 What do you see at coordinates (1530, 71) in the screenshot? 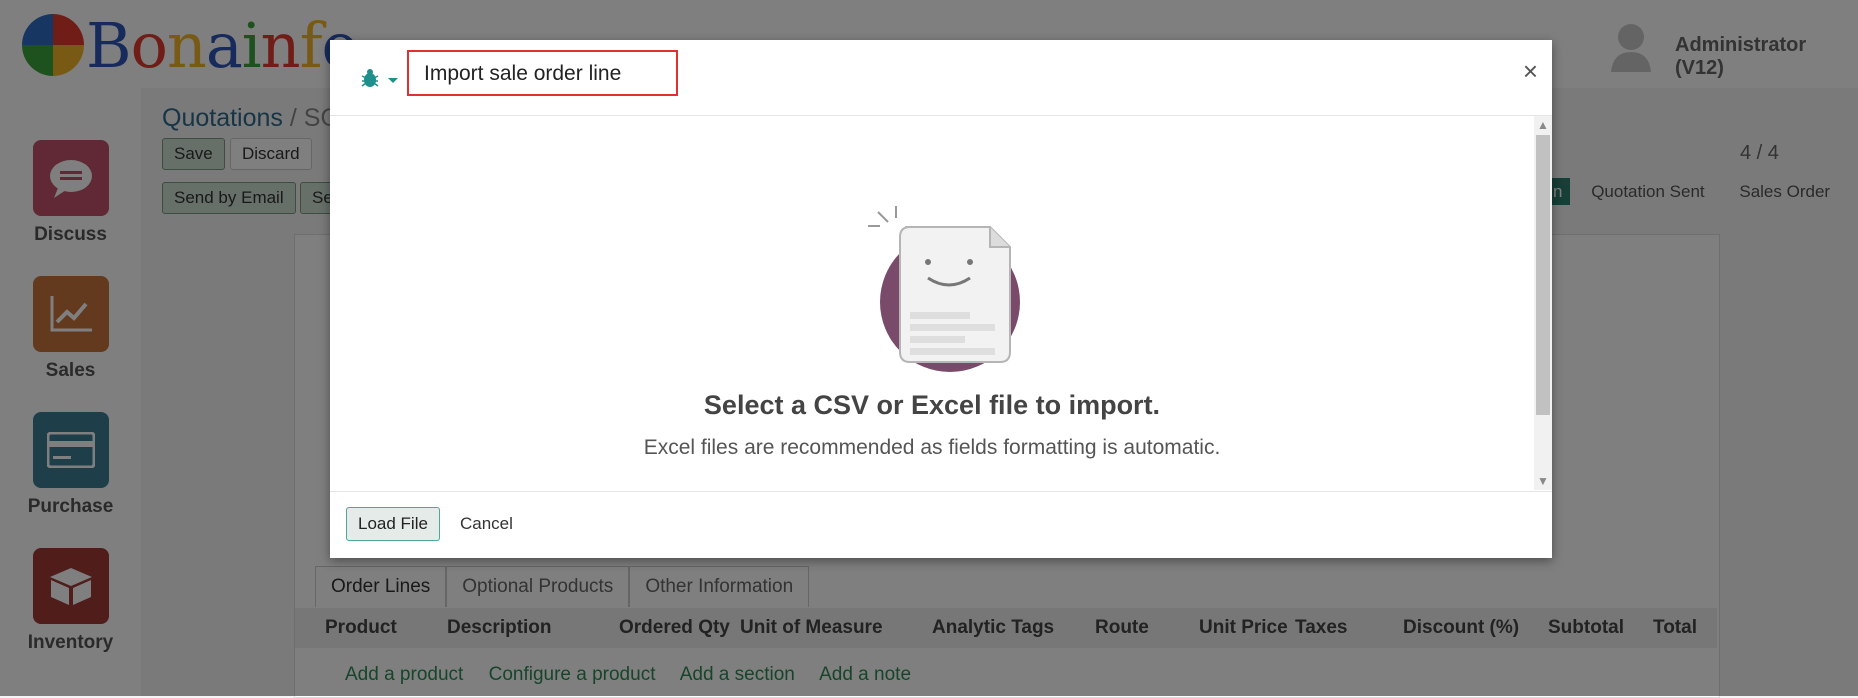
I see `close-icon: ×` at bounding box center [1530, 71].